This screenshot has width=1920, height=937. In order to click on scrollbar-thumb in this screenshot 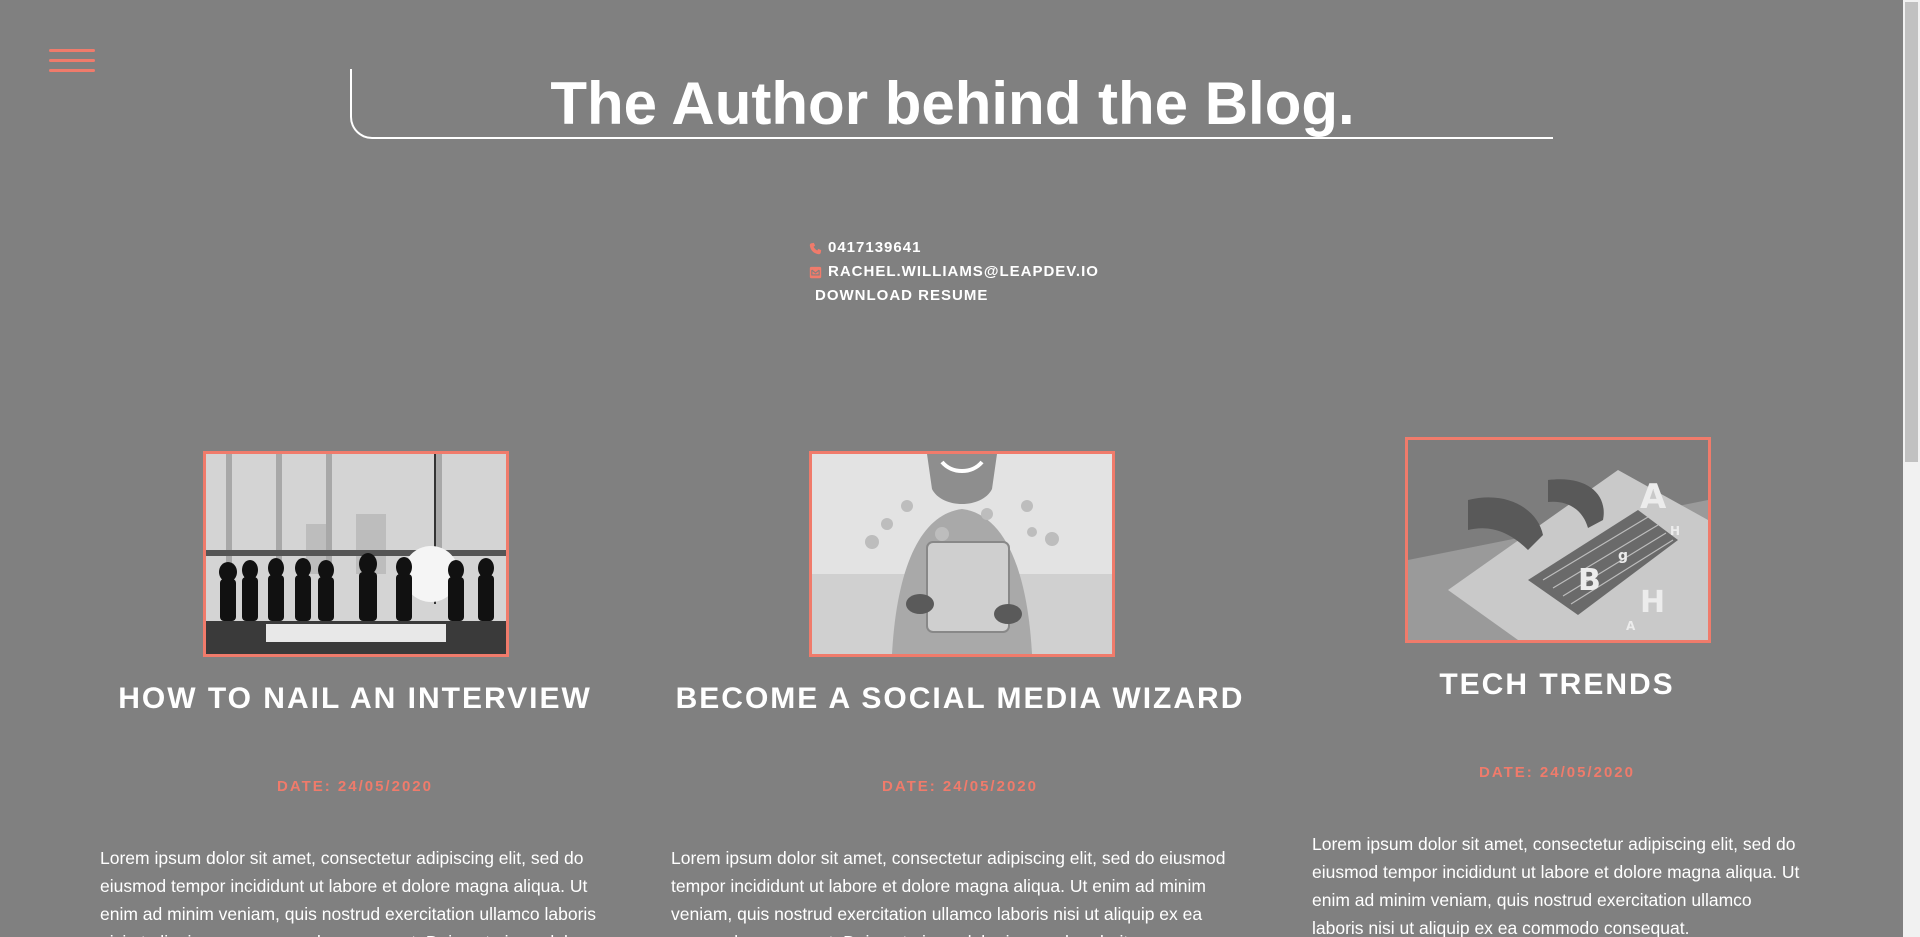, I will do `click(1911, 232)`.